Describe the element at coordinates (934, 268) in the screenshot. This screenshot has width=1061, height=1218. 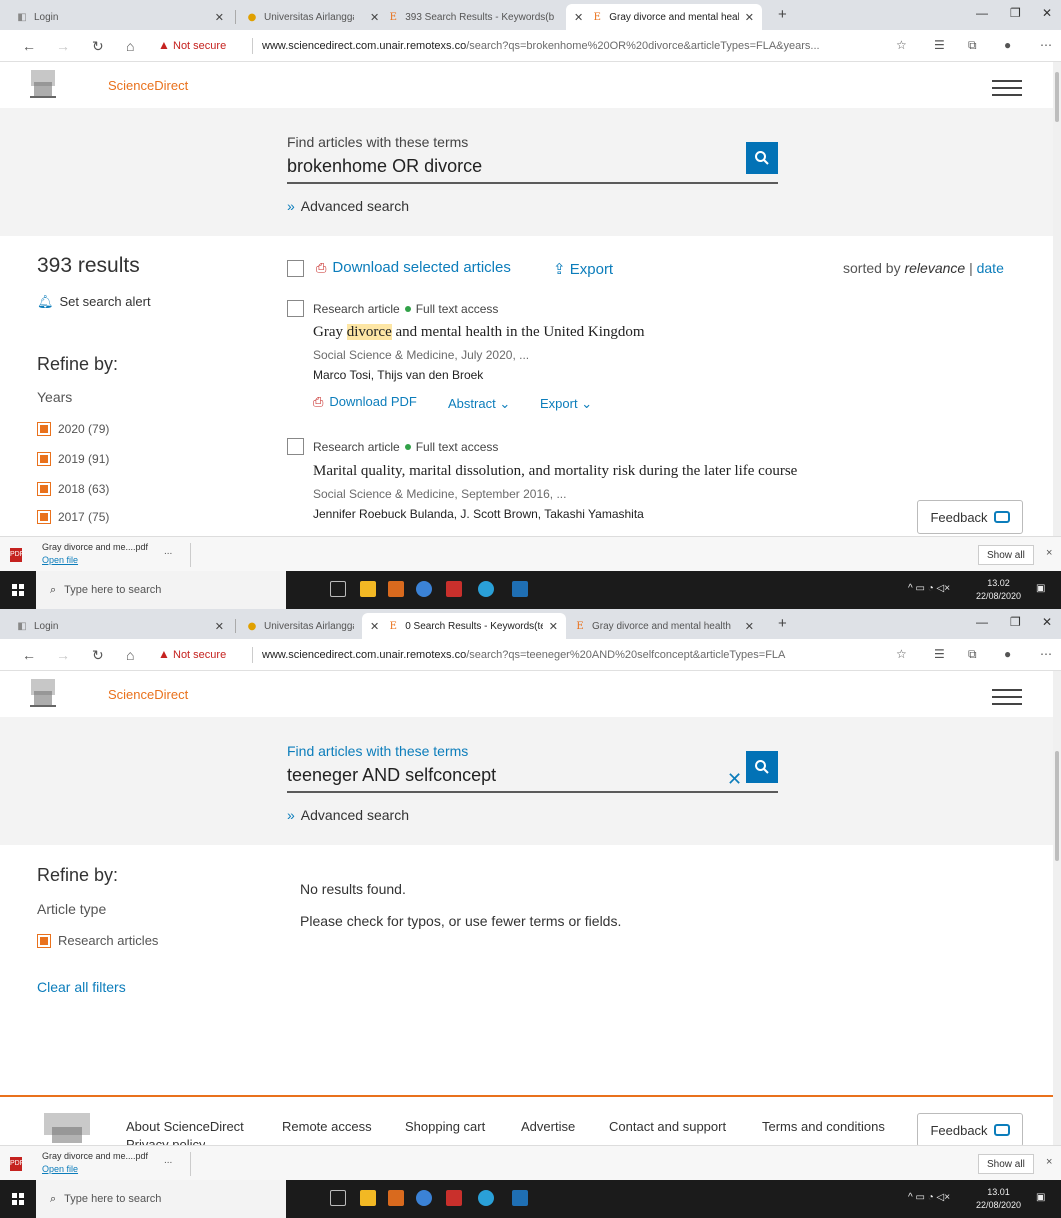
I see `sort-relevance: relevance` at that location.